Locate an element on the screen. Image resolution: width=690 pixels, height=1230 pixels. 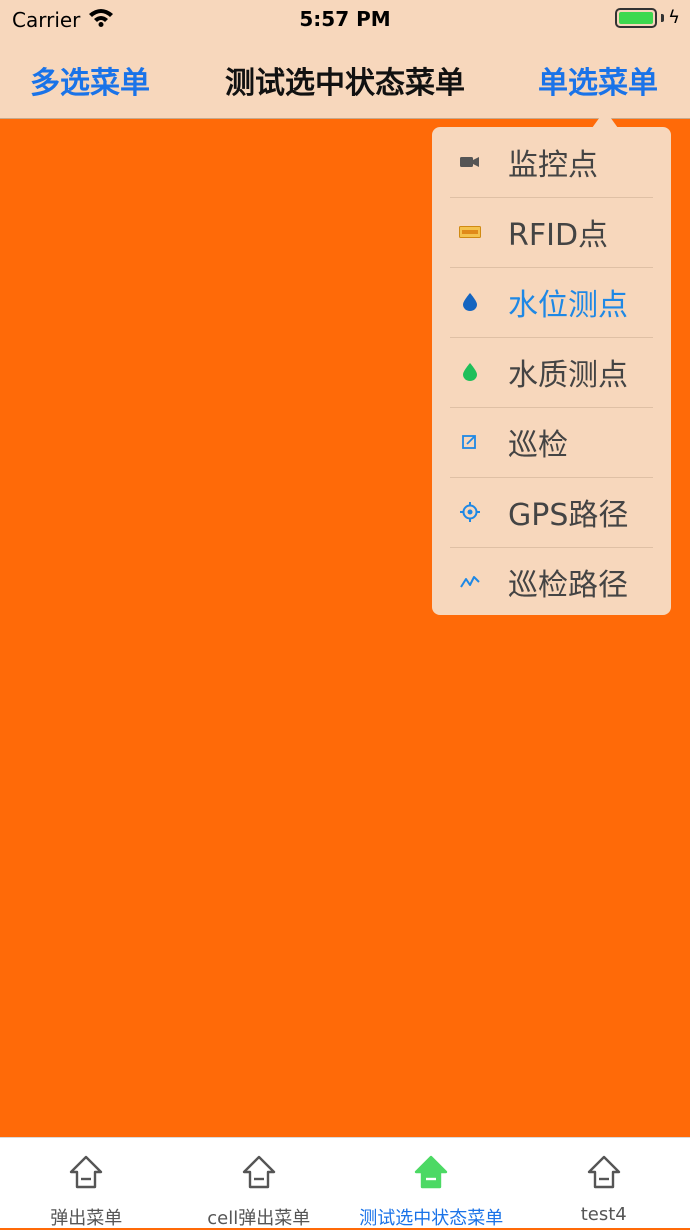
dropdown-menu: 监控点 RFID点 水位测点 水质测点 is located at coordinates (551, 371).